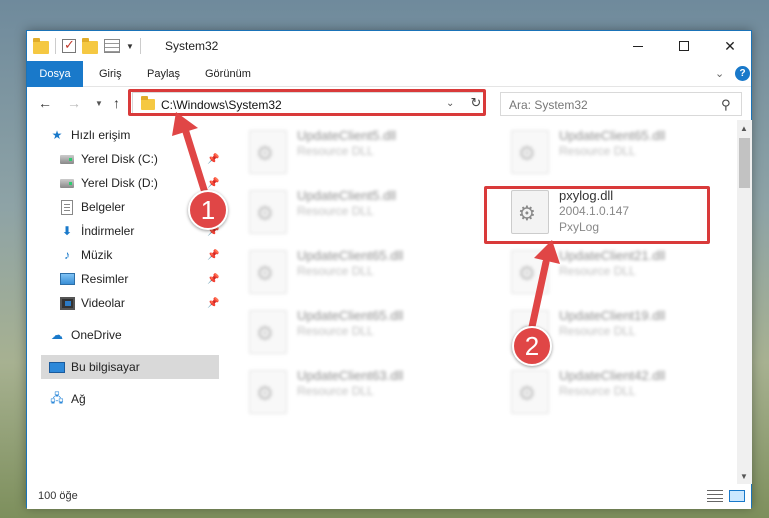  What do you see at coordinates (547, 252) in the screenshot?
I see `arrow-2-head` at bounding box center [547, 252].